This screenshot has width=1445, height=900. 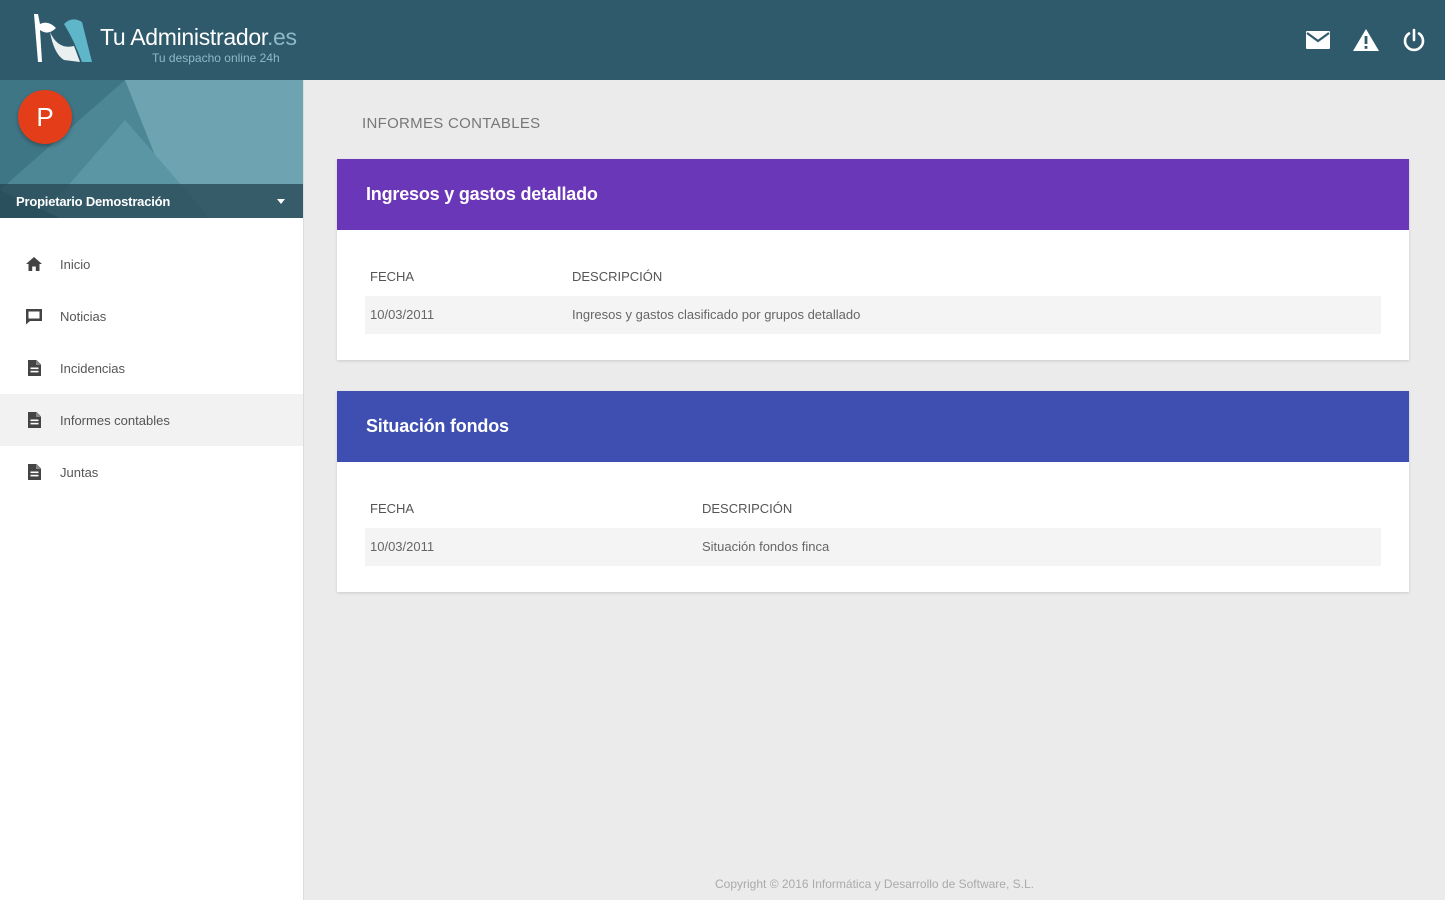 What do you see at coordinates (34, 316) in the screenshot?
I see `message-icon` at bounding box center [34, 316].